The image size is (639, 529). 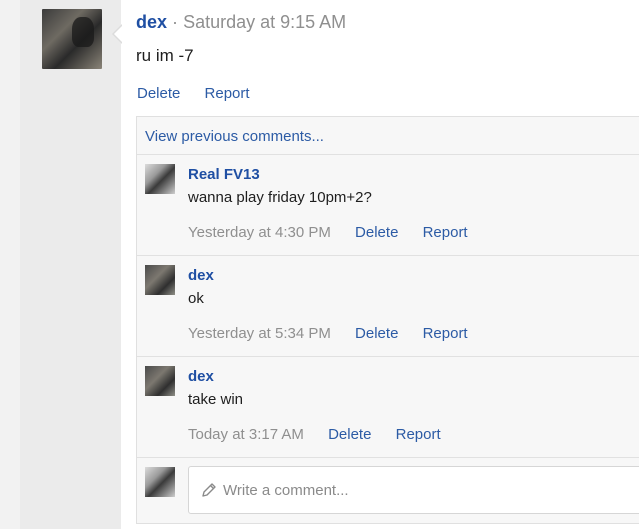 I want to click on post-report-link: Report, so click(x=227, y=93).